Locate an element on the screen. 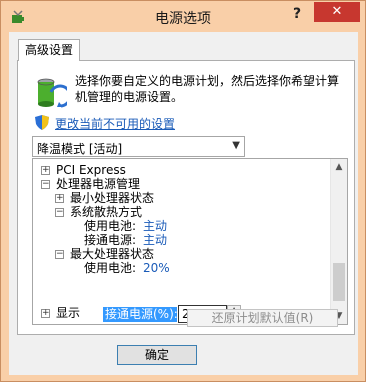 The image size is (366, 382). titlebar: 电源选项 ? ✕ is located at coordinates (183, 16).